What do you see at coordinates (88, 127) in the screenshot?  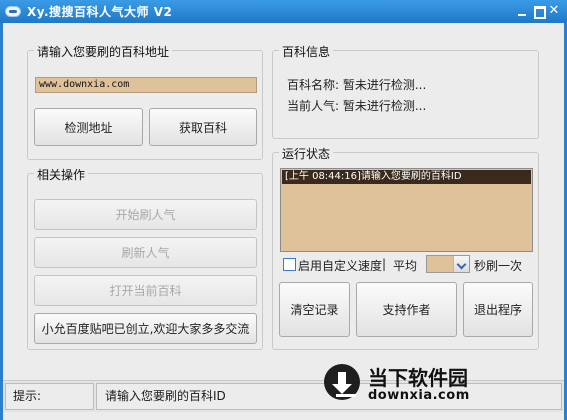 I see `detect-url-button: 检测地址` at bounding box center [88, 127].